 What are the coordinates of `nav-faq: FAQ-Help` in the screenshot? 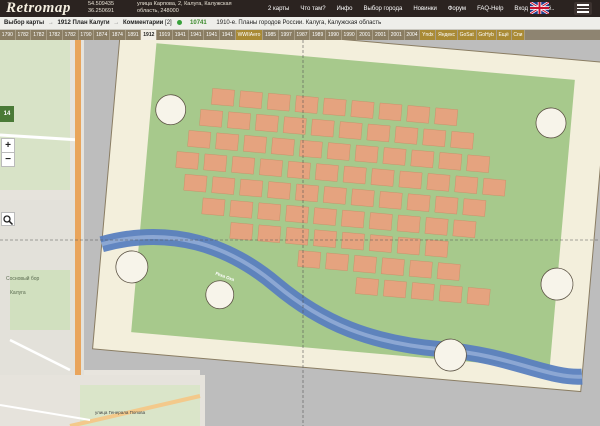 It's located at (490, 9).